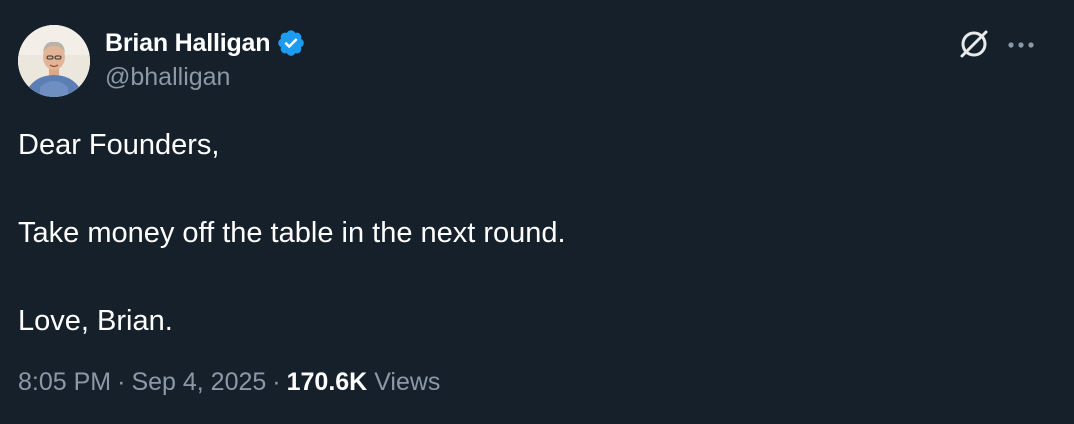 This screenshot has height=424, width=1074. I want to click on tweet-time: 8:05 PM, so click(64, 382).